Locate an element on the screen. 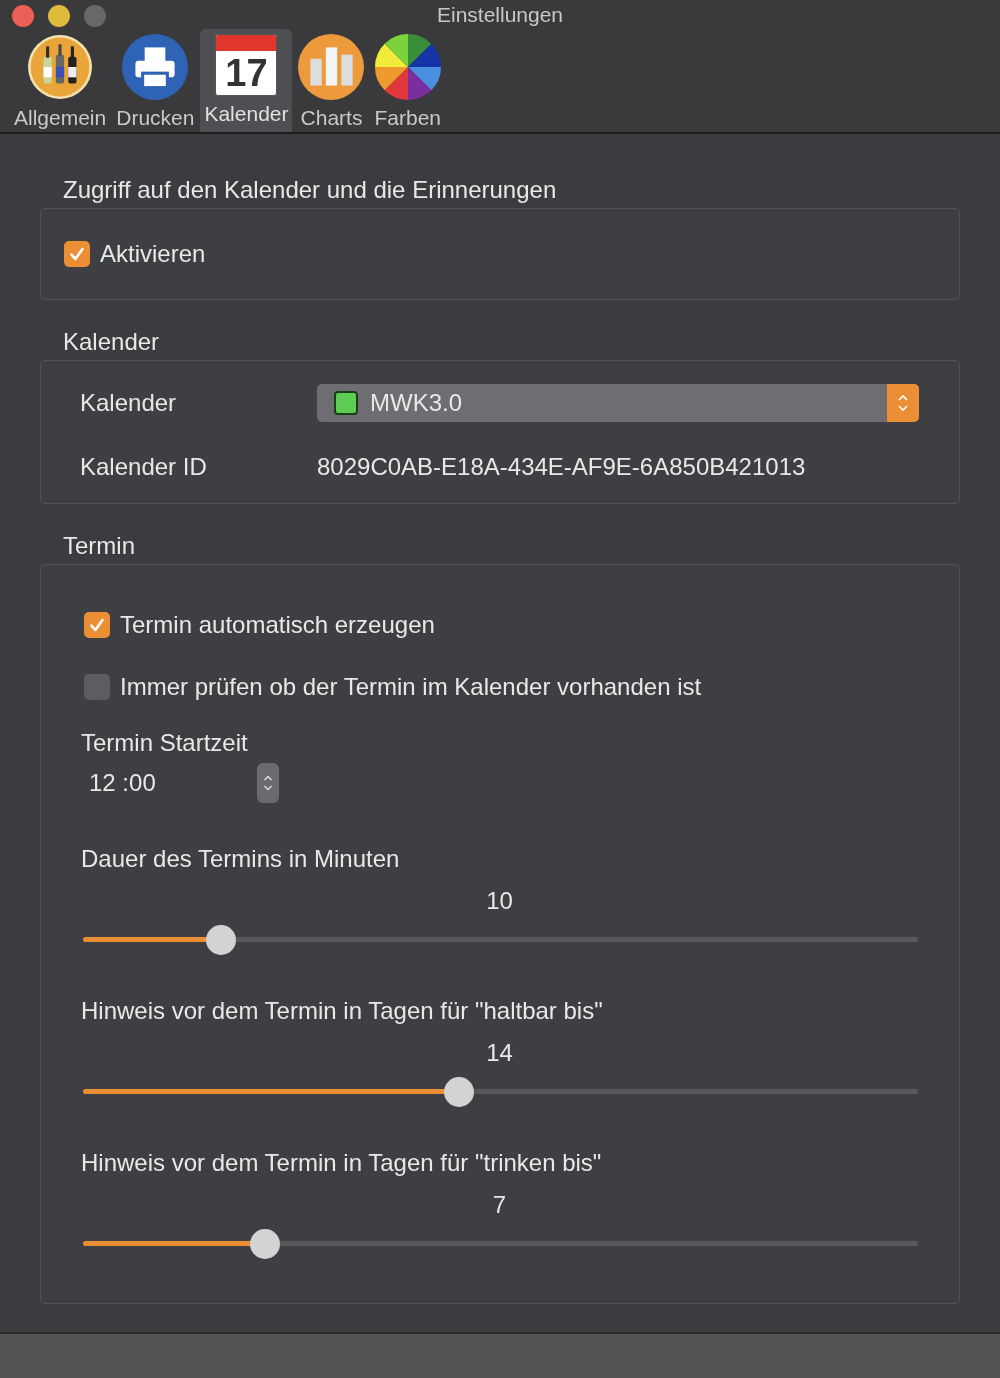 The height and width of the screenshot is (1378, 1000). slider-label: Dauer des Termins in Minuten is located at coordinates (241, 858).